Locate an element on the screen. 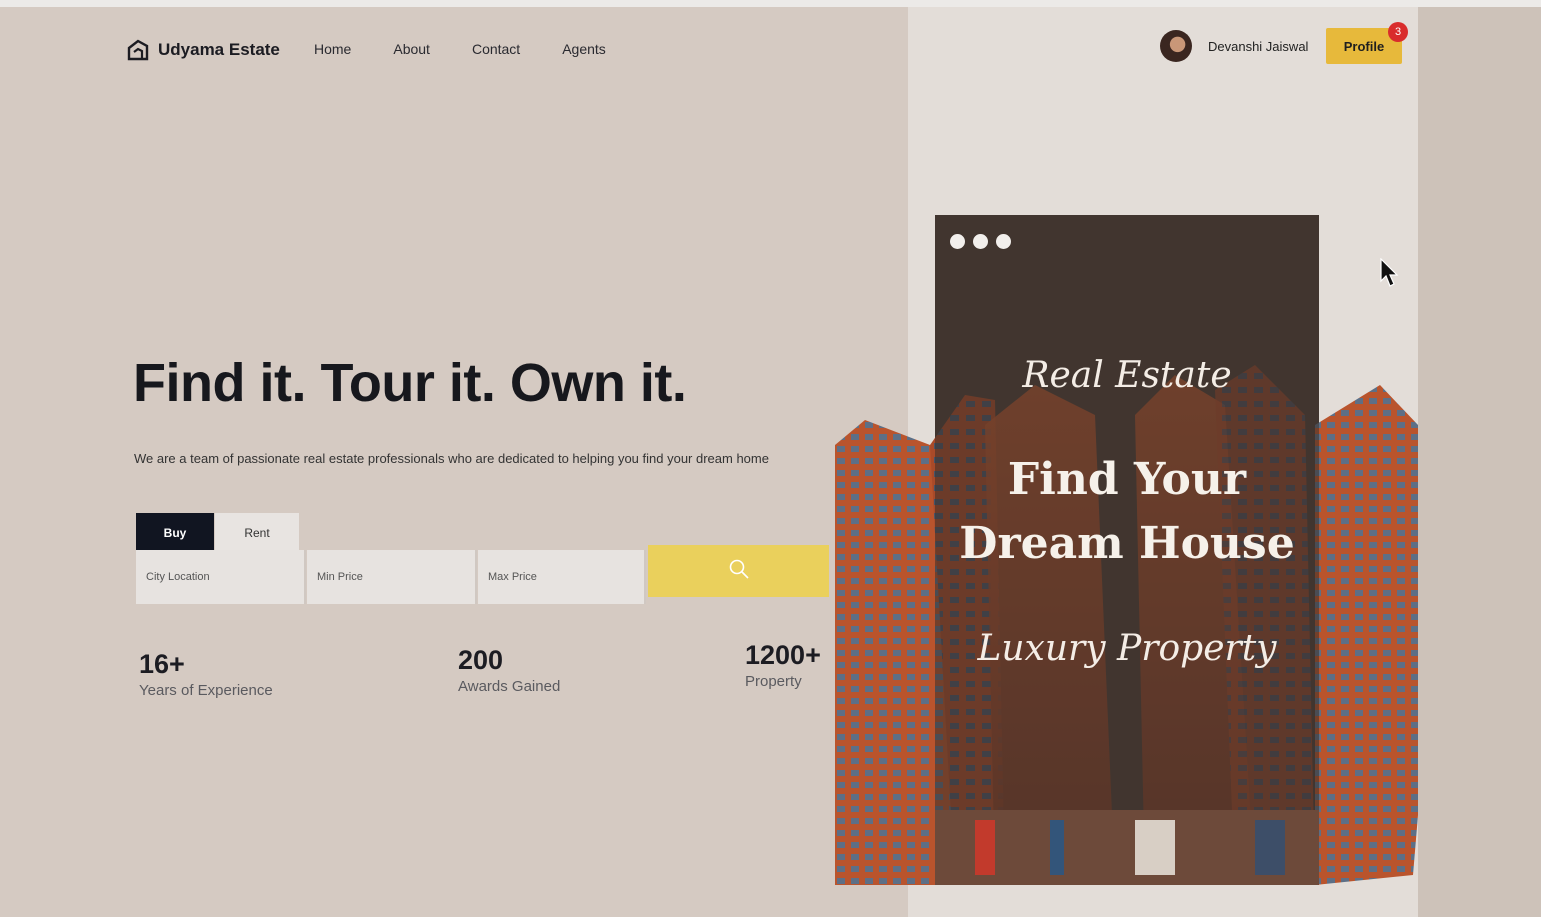 The width and height of the screenshot is (1541, 917). stat-property: 1200+ Property is located at coordinates (783, 665).